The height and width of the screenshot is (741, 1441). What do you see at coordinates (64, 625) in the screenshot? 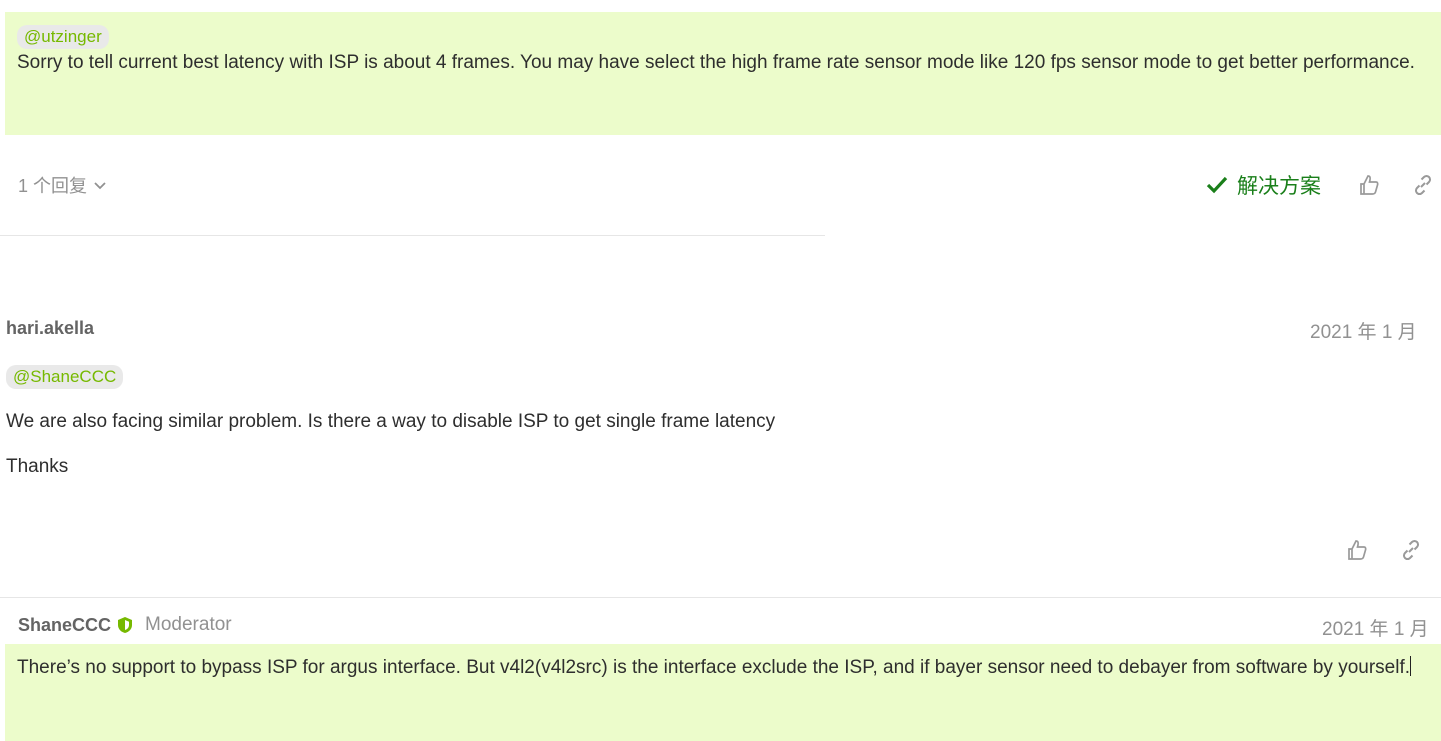
I see `post-author: ShaneCCC` at bounding box center [64, 625].